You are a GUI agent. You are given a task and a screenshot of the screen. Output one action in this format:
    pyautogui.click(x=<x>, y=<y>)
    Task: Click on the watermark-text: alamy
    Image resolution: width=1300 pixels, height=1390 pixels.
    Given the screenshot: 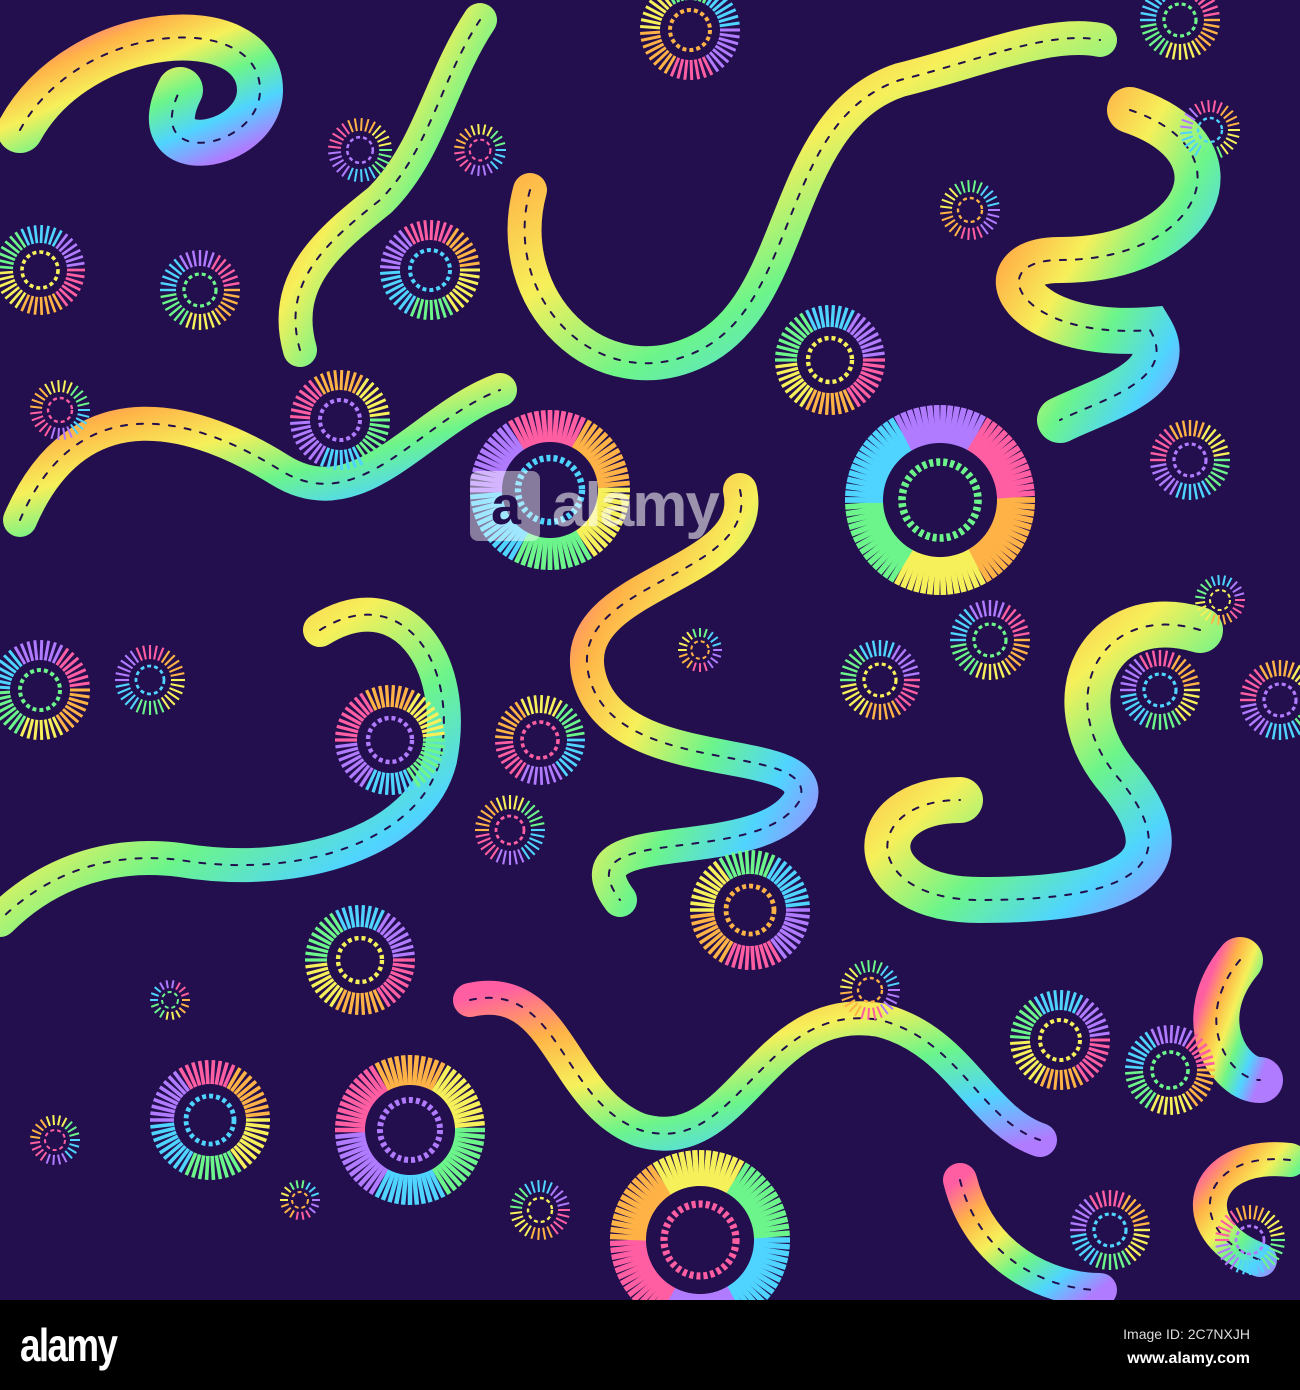 What is the action you would take?
    pyautogui.click(x=636, y=505)
    